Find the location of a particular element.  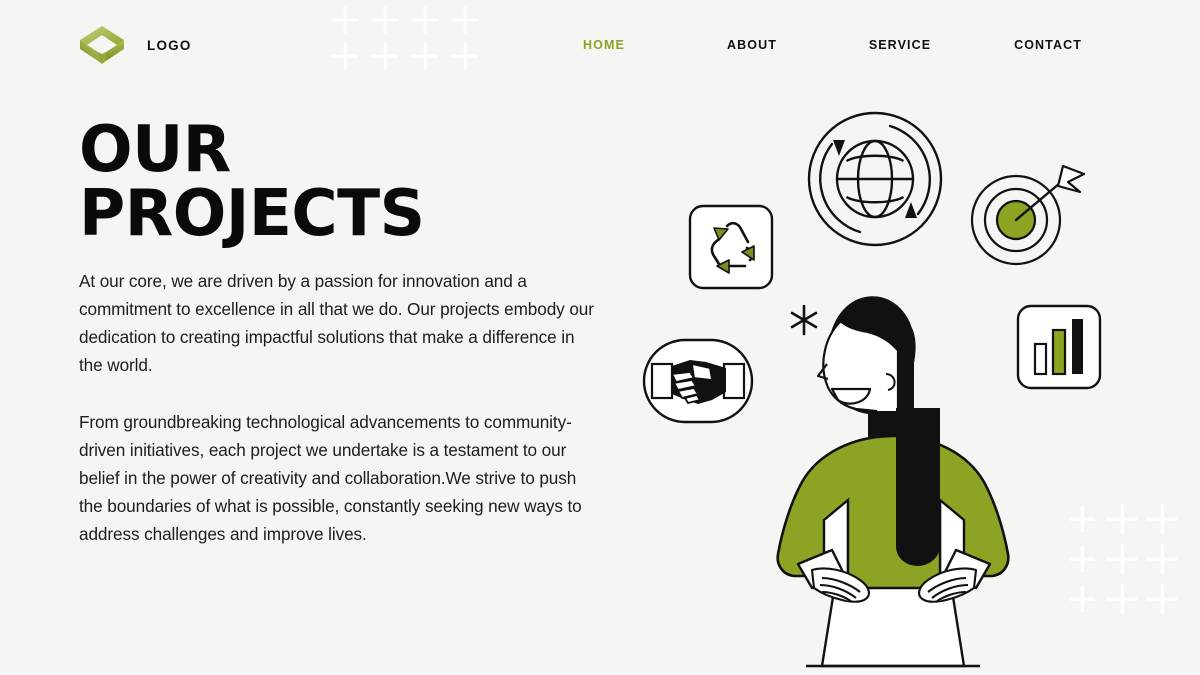

site-header: LOGO HOME ABOUT SERVICE CONTACT is located at coordinates (600, 45).